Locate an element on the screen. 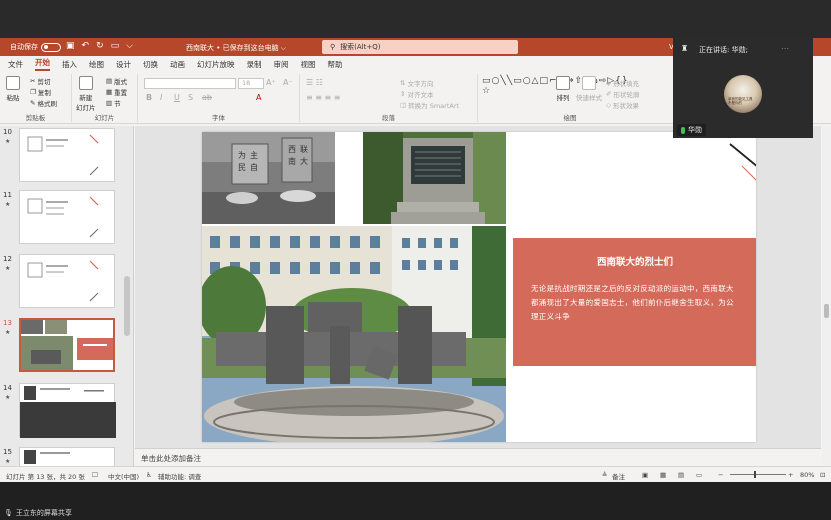 Image resolution: width=831 pixels, height=520 pixels. copy-button: ❐ 复制 is located at coordinates (40, 92).